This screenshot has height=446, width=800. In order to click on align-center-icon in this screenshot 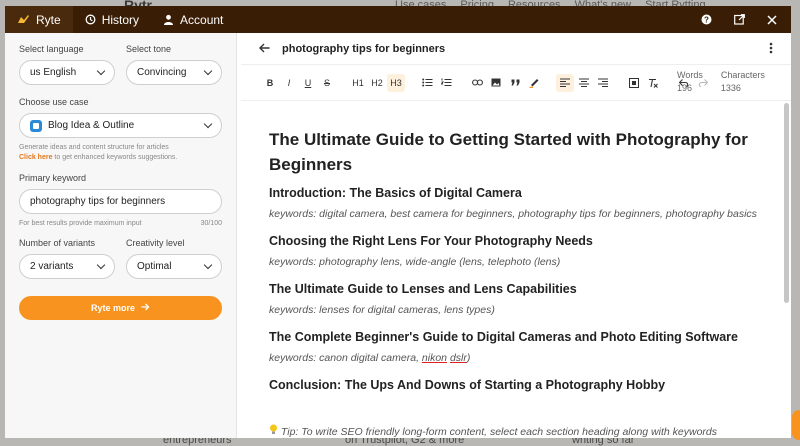, I will do `click(584, 83)`.